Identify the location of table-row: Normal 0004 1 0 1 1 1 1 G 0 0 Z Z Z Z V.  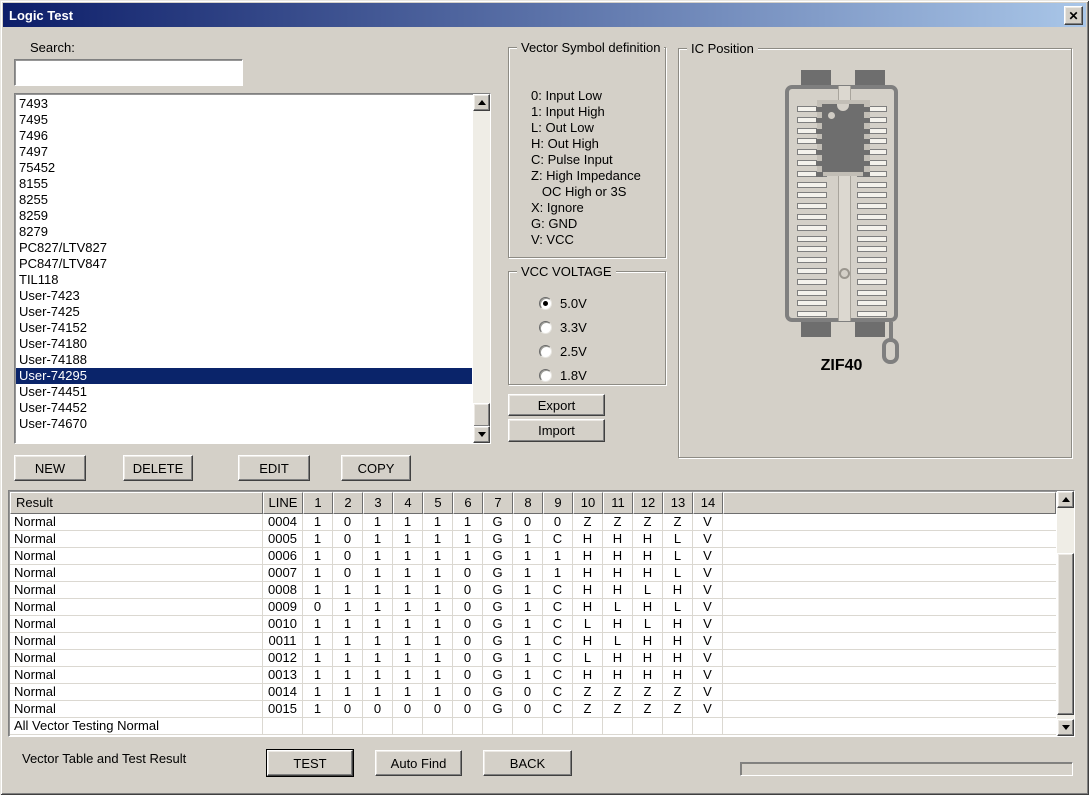
(533, 522).